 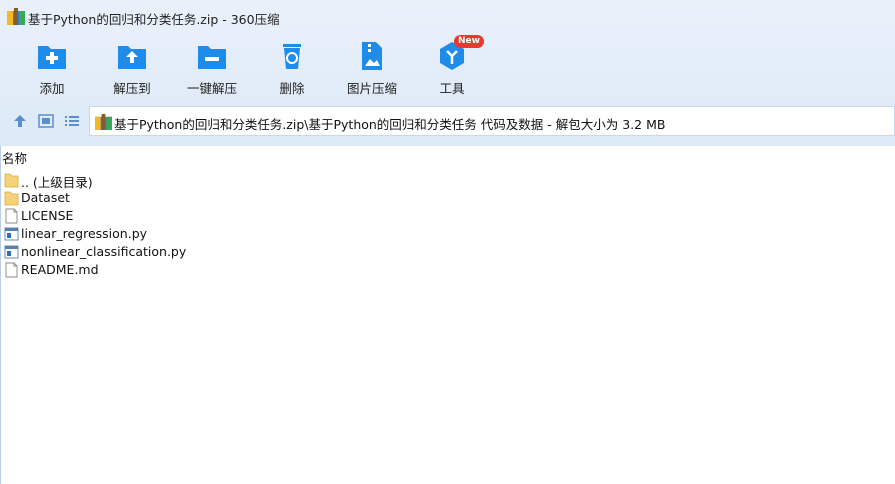 What do you see at coordinates (46, 121) in the screenshot?
I see `thumbnail-view-icon` at bounding box center [46, 121].